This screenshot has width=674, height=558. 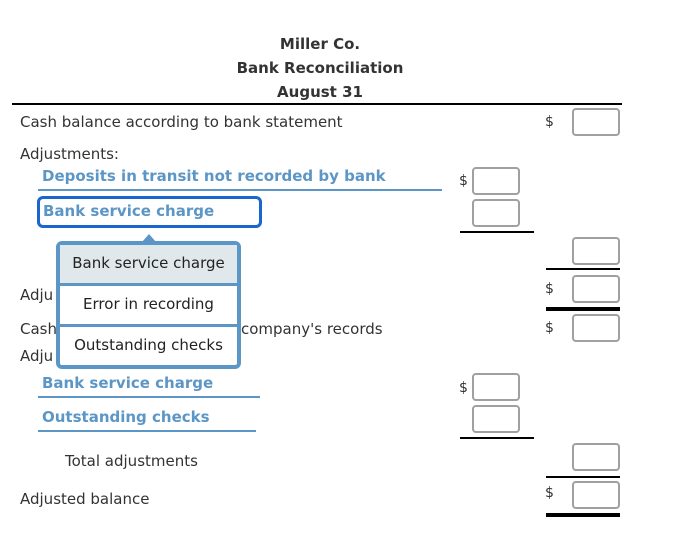 I want to click on company-adj-row-2-input, so click(x=496, y=419).